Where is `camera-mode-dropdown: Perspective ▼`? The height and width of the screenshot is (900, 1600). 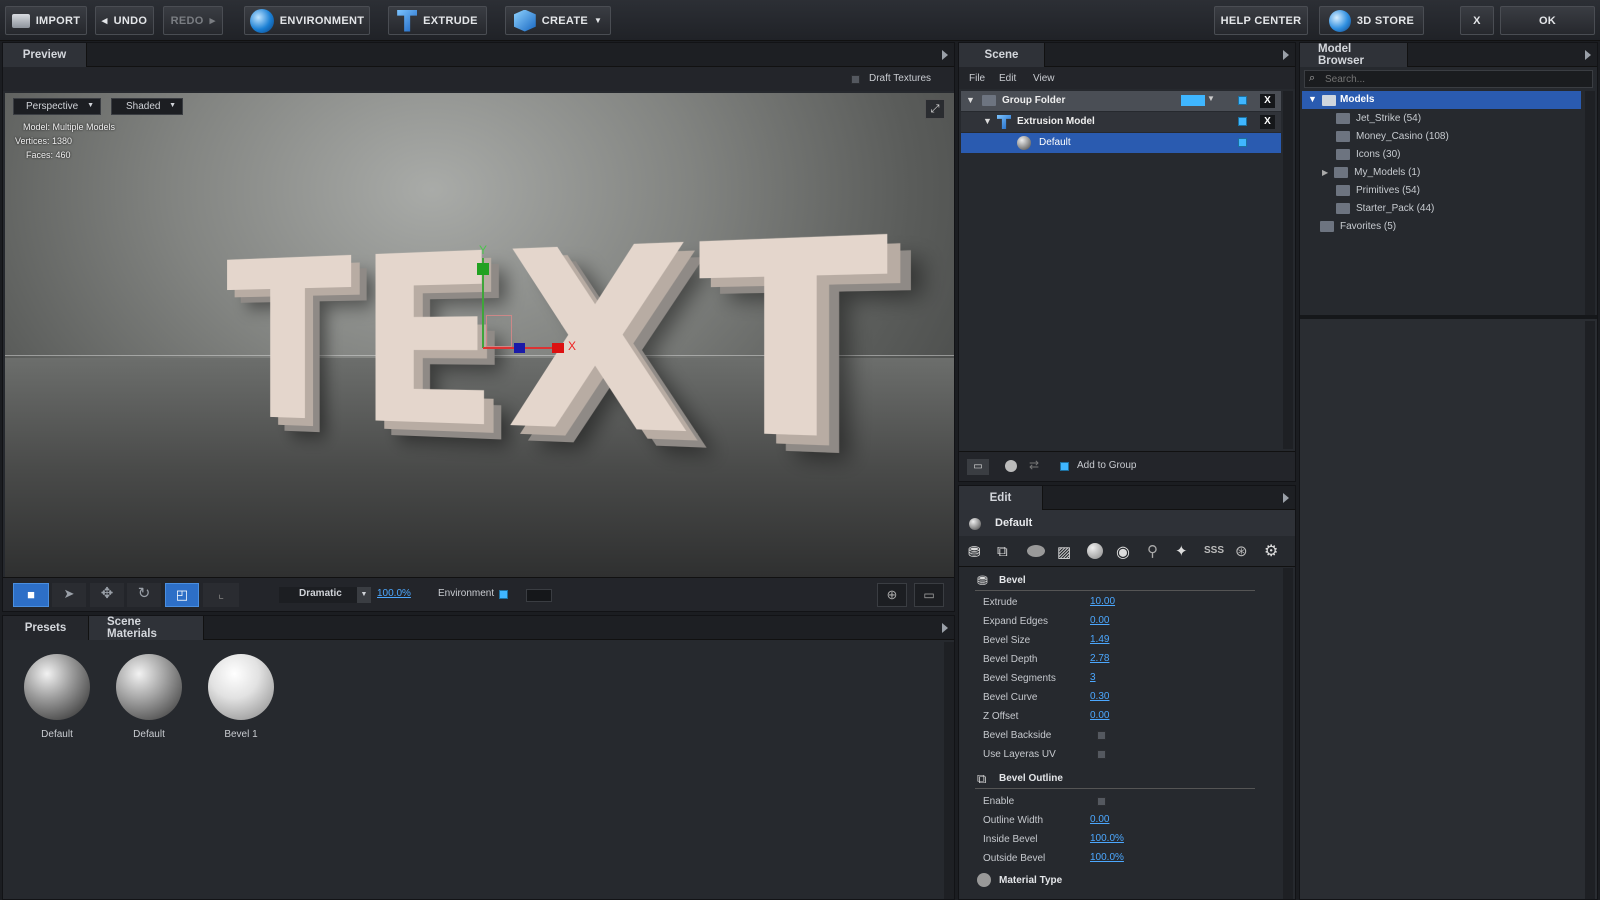 camera-mode-dropdown: Perspective ▼ is located at coordinates (57, 106).